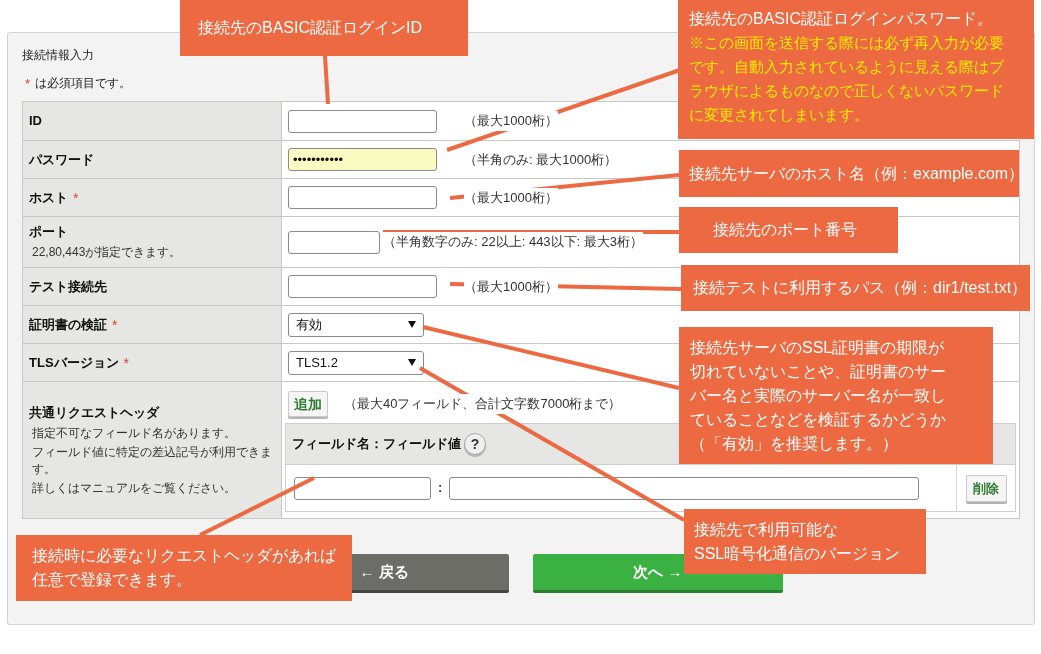 This screenshot has width=1041, height=654. Describe the element at coordinates (107, 252) in the screenshot. I see `field-note: 22,80,443が指定できます。` at that location.